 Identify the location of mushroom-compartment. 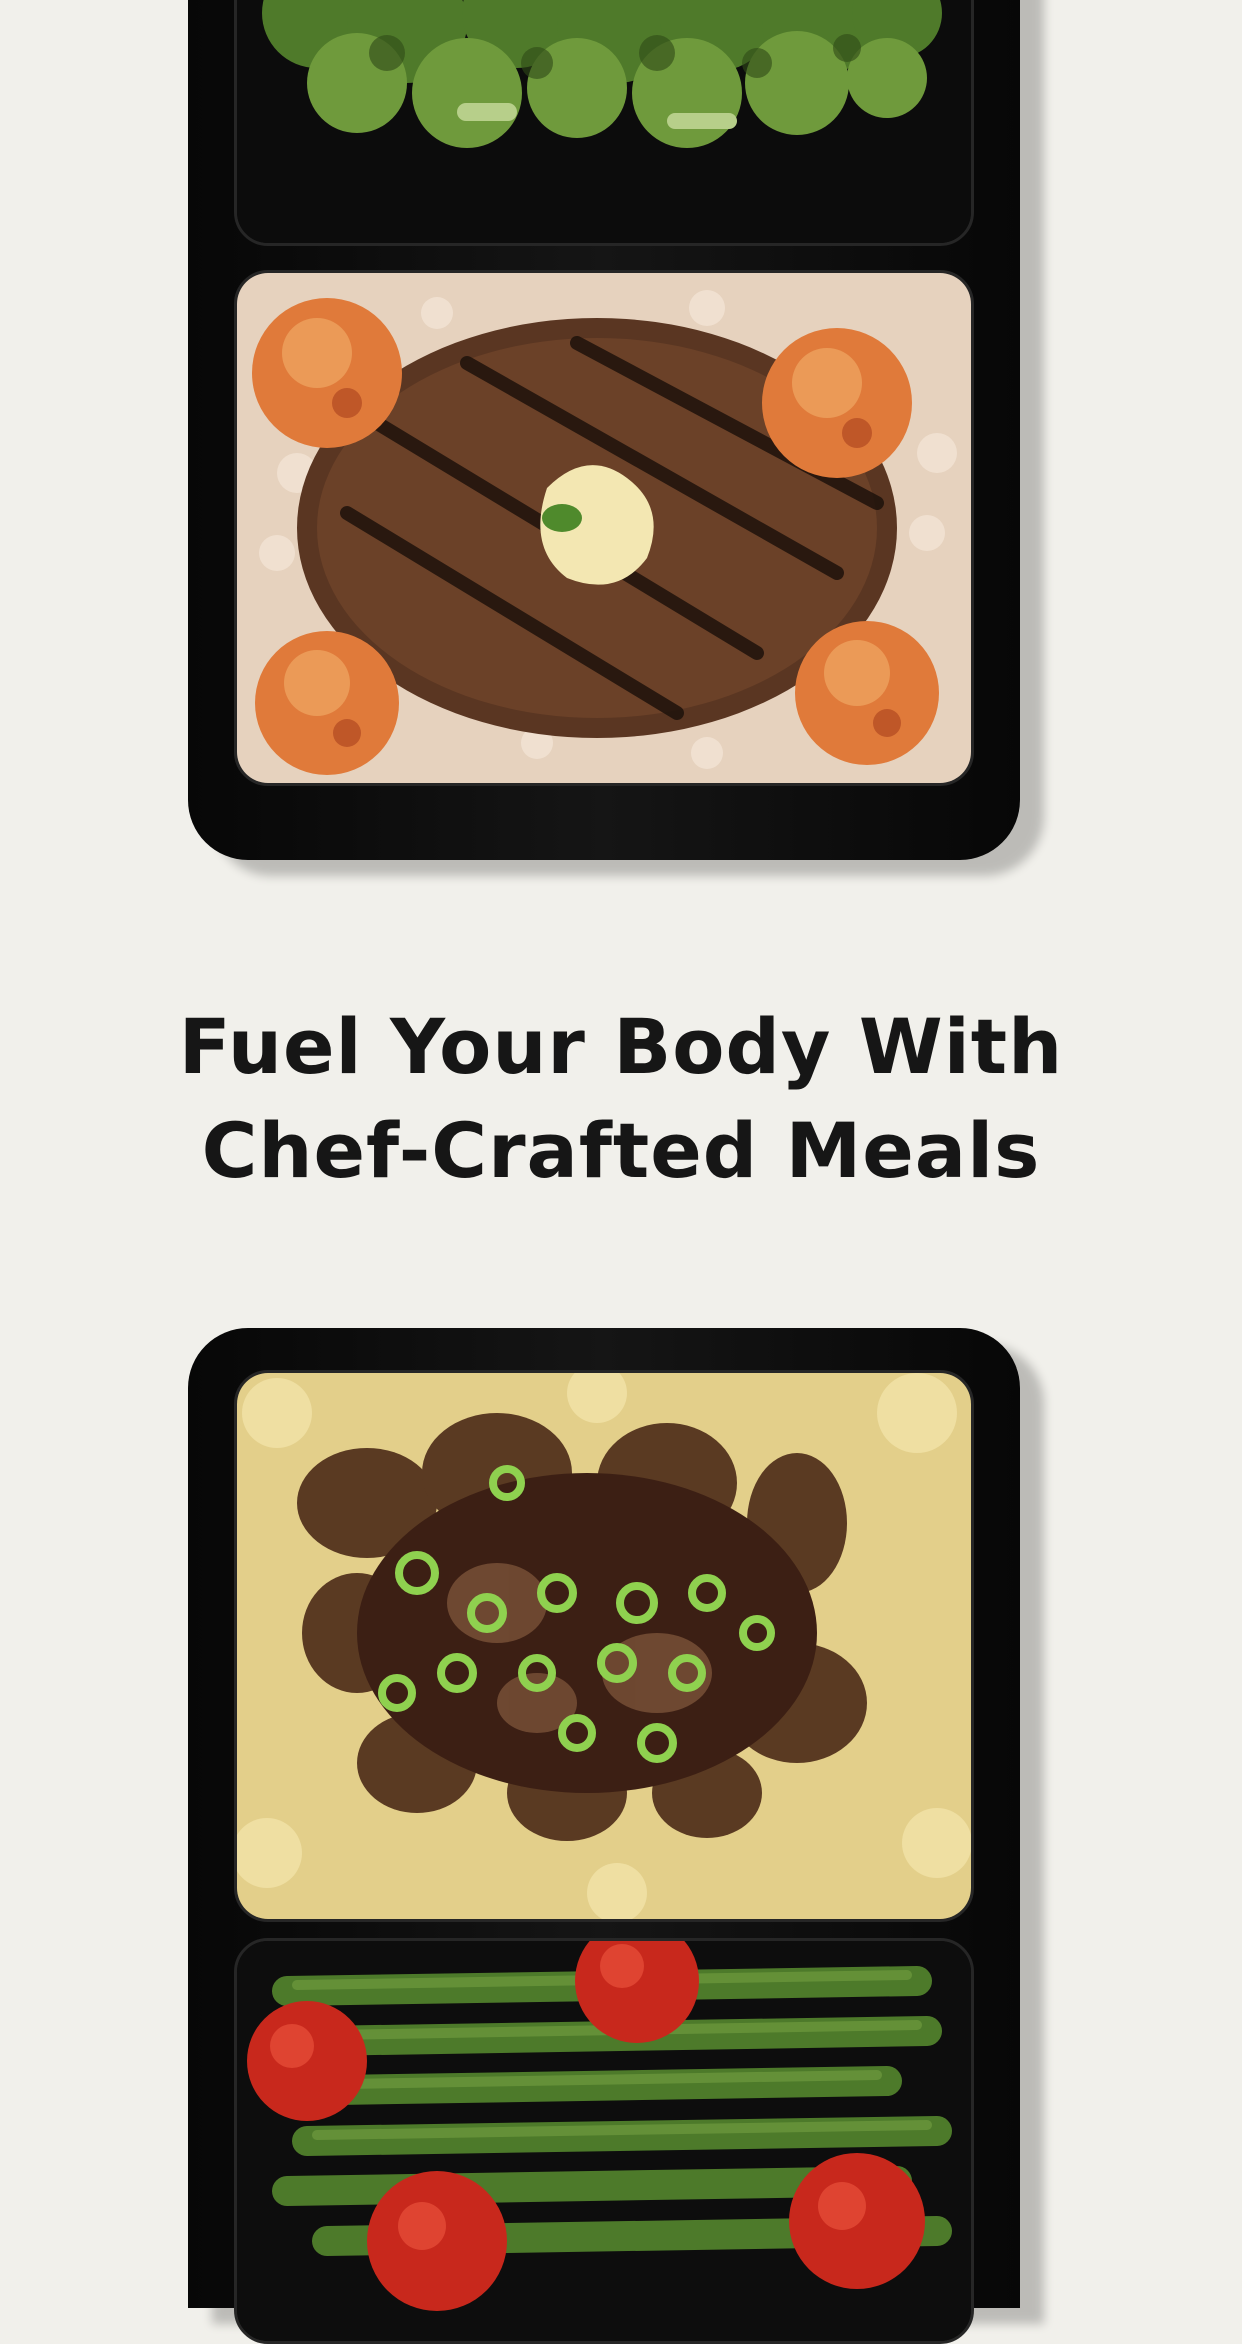
(604, 1646).